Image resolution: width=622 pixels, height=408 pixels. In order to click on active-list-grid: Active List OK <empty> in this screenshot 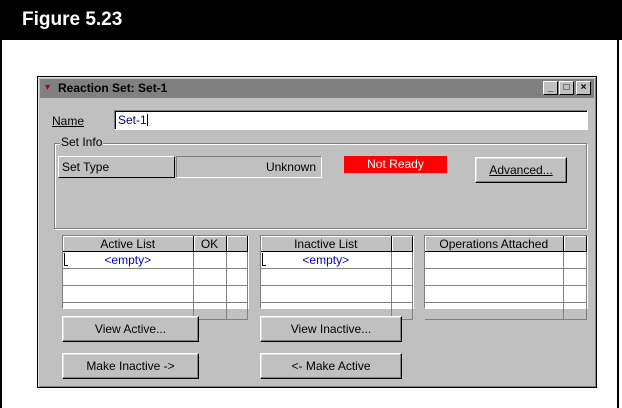, I will do `click(155, 277)`.